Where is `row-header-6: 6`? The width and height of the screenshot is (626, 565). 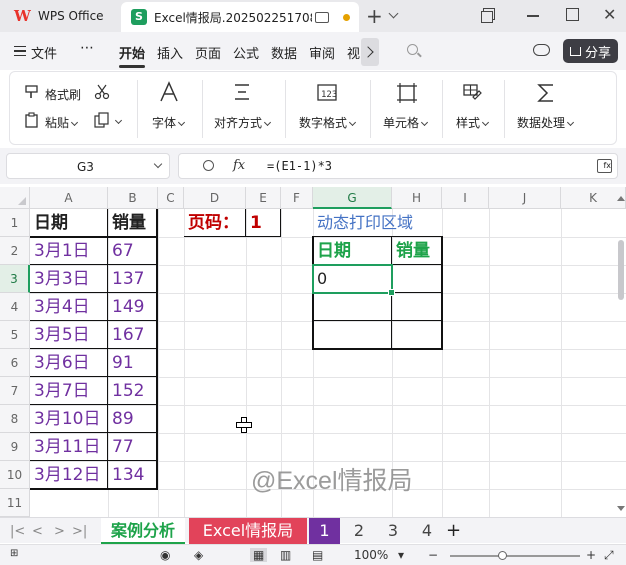
row-header-6: 6 is located at coordinates (15, 363).